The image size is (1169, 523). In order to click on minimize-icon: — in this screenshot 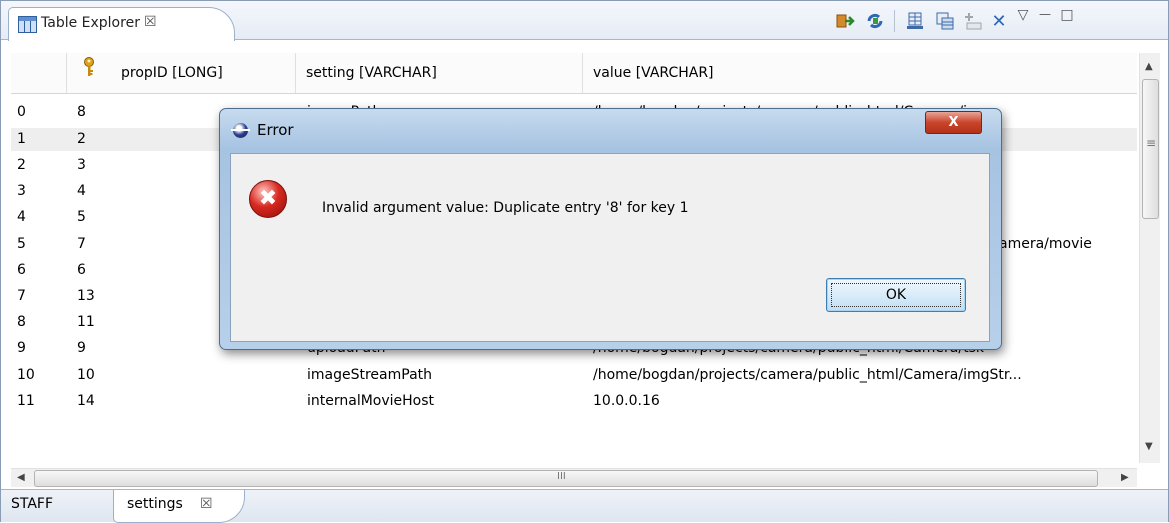, I will do `click(1045, 14)`.